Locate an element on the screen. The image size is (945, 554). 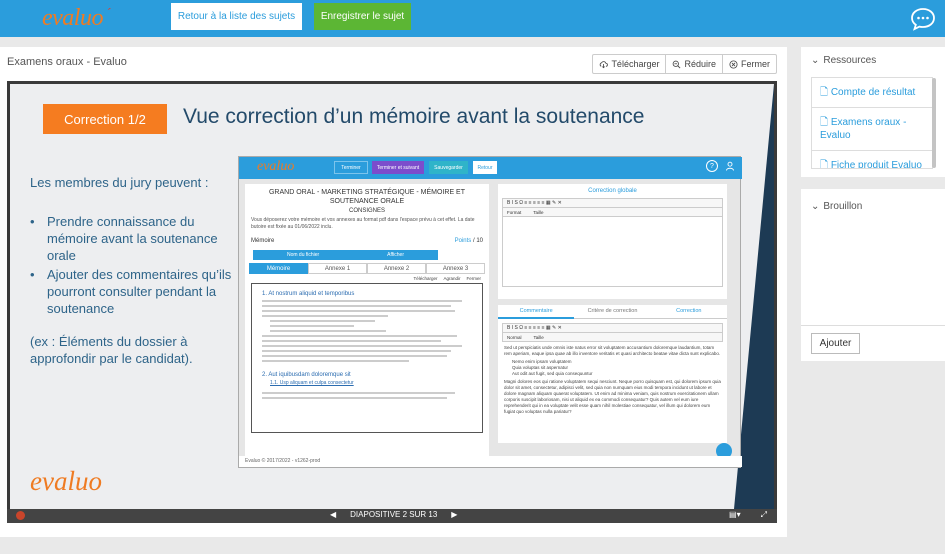
add-draft-button: Ajouter is located at coordinates (835, 343).